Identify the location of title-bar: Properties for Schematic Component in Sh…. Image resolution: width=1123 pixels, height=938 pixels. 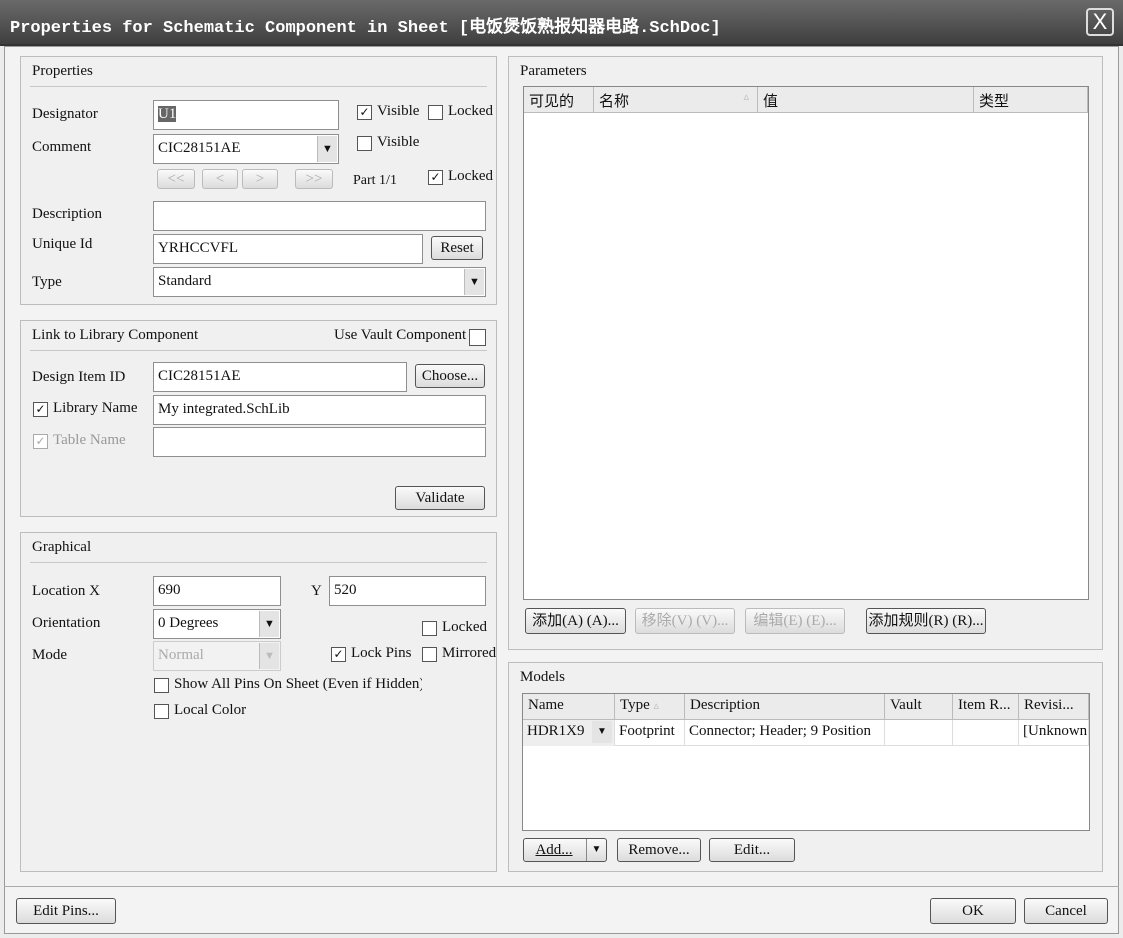
(561, 23).